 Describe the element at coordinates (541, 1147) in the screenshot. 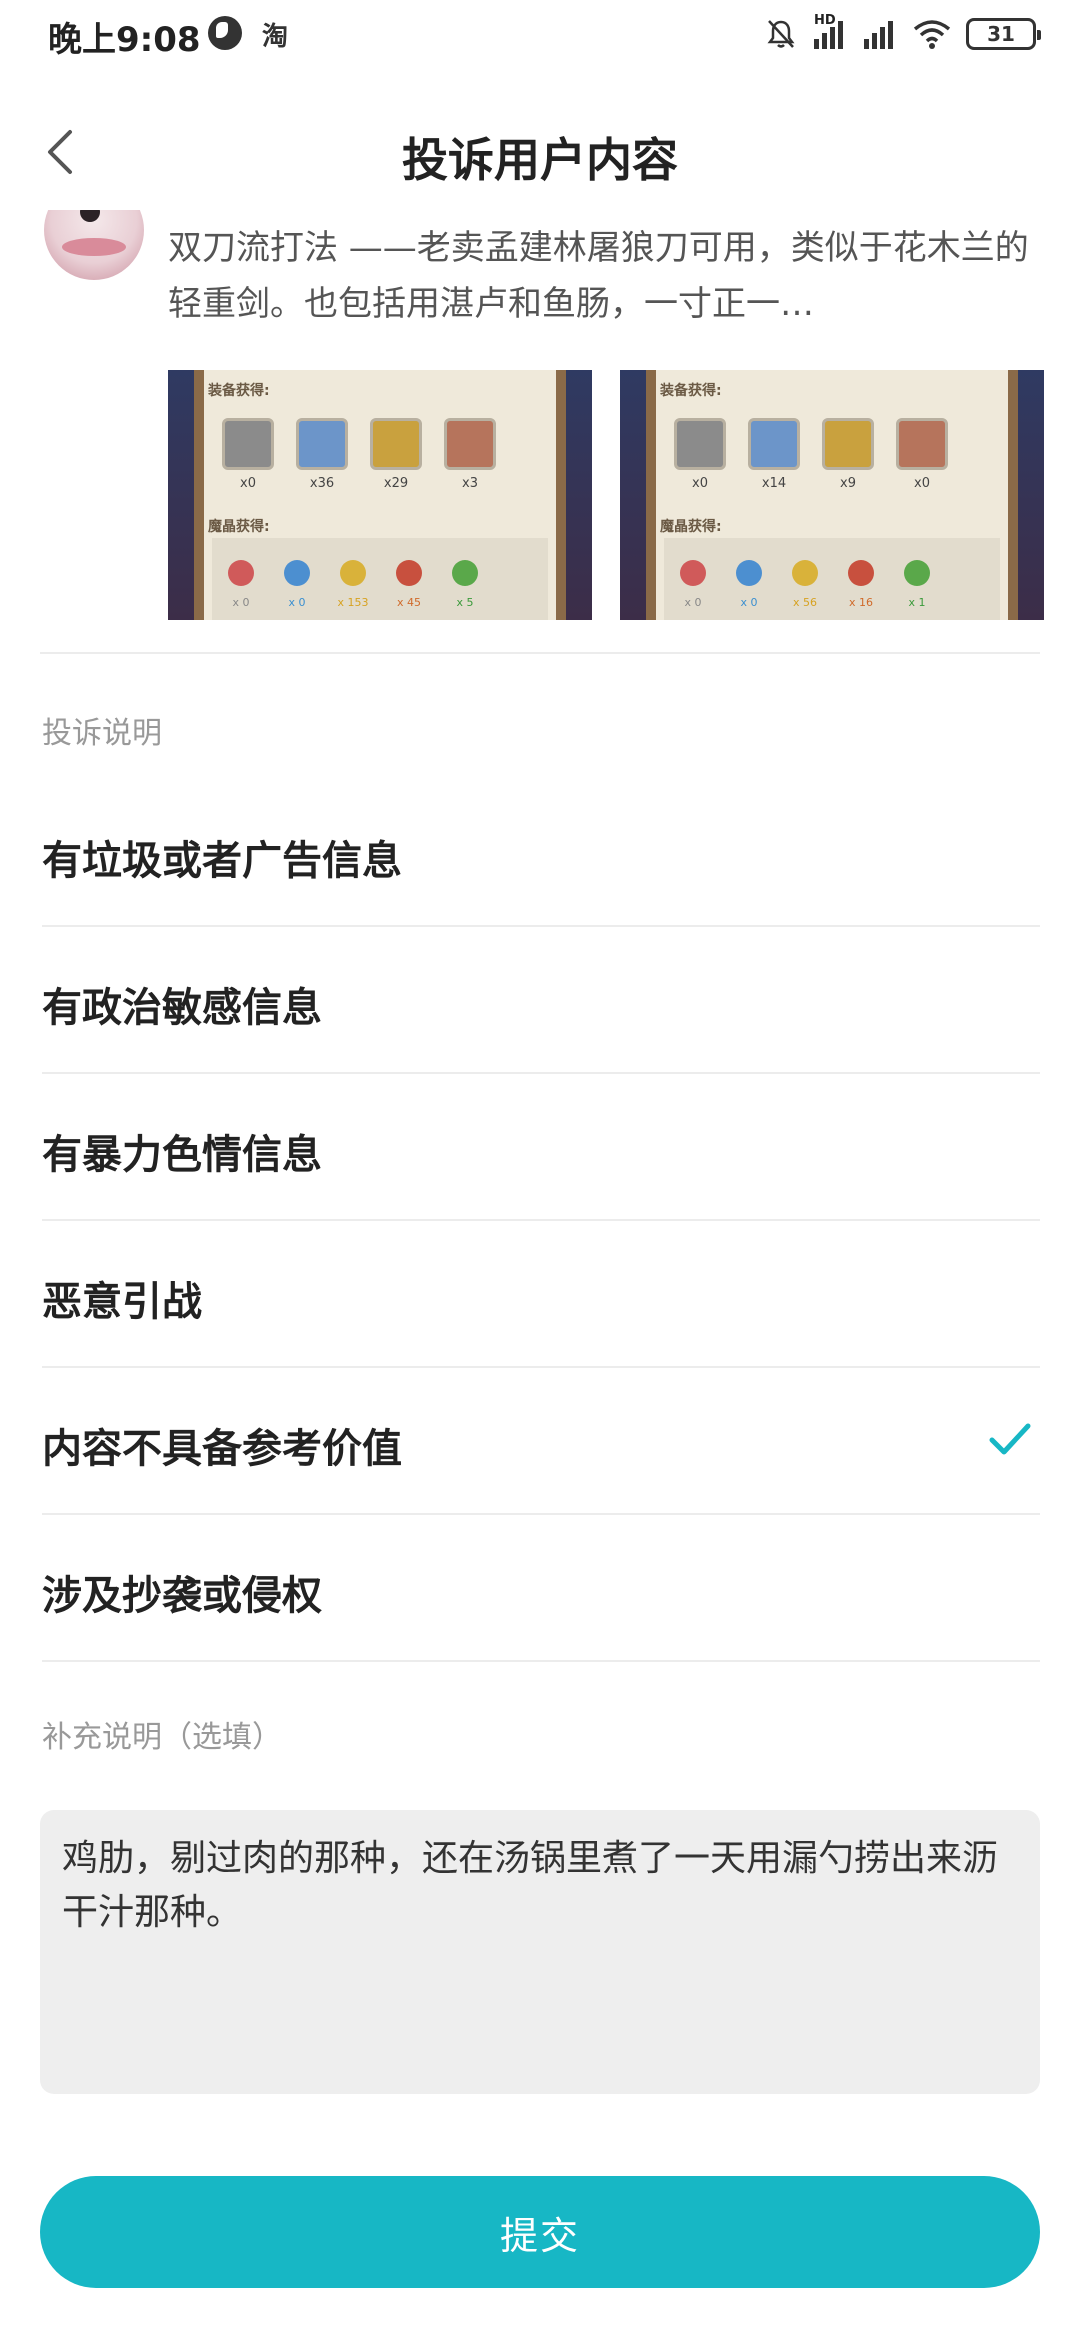

I see `option-violence-porn: 有暴力色情信息` at that location.